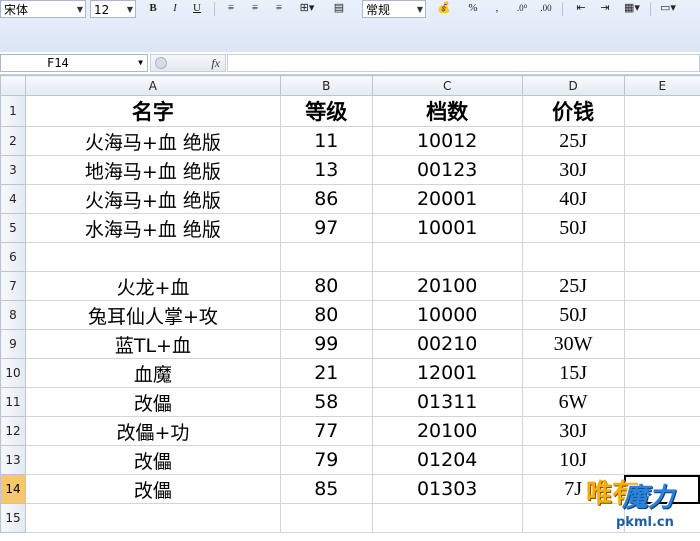 This screenshot has height=541, width=700. Describe the element at coordinates (152, 431) in the screenshot. I see `cell-name: 改儡+功` at that location.